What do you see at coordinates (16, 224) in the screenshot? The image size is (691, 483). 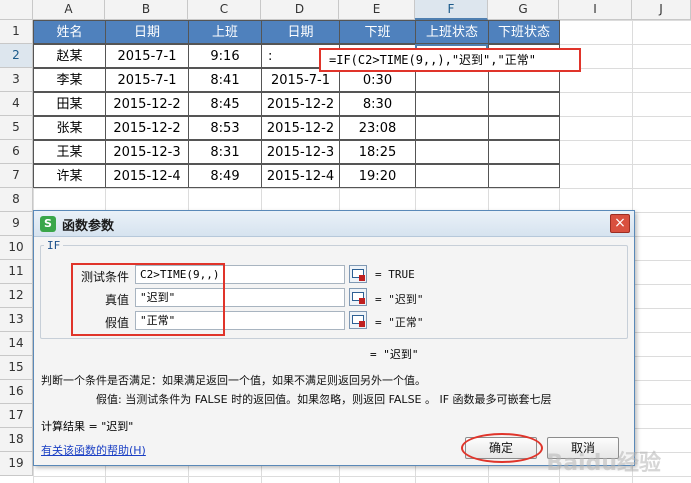 I see `row-header: 9` at bounding box center [16, 224].